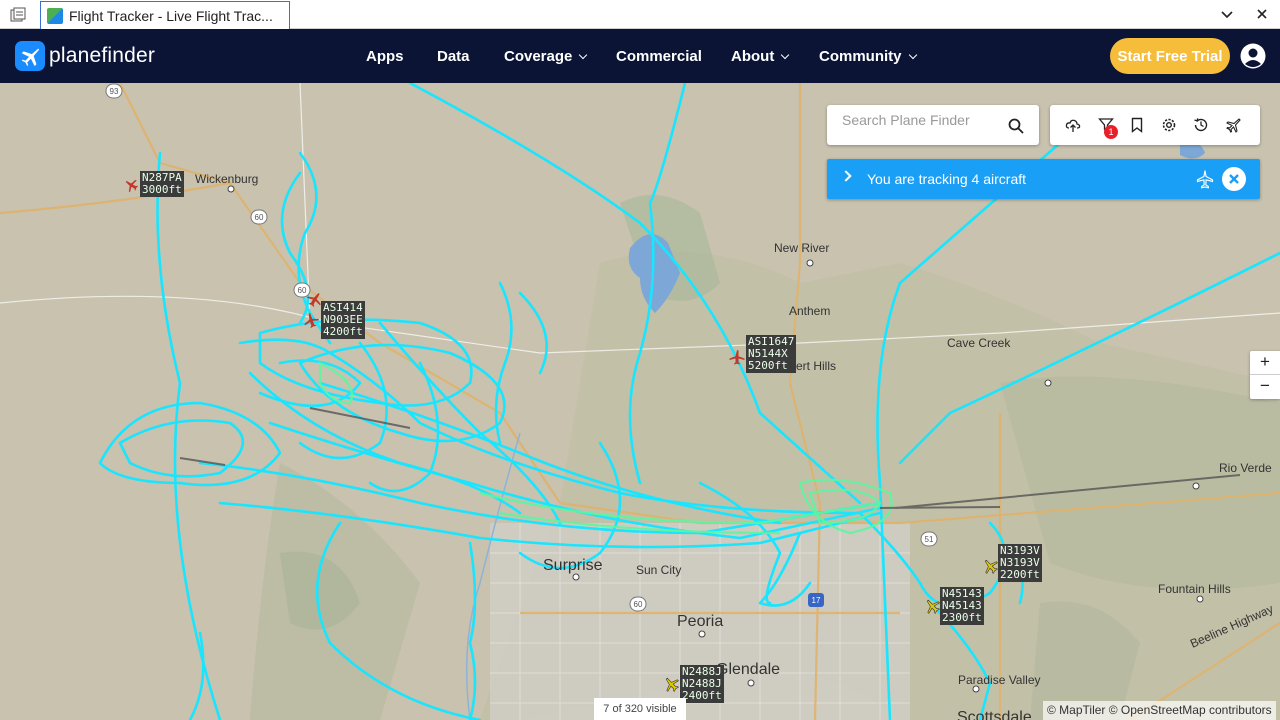 The height and width of the screenshot is (720, 1280). What do you see at coordinates (538, 56) in the screenshot?
I see `nav-coverage-label: Coverage` at bounding box center [538, 56].